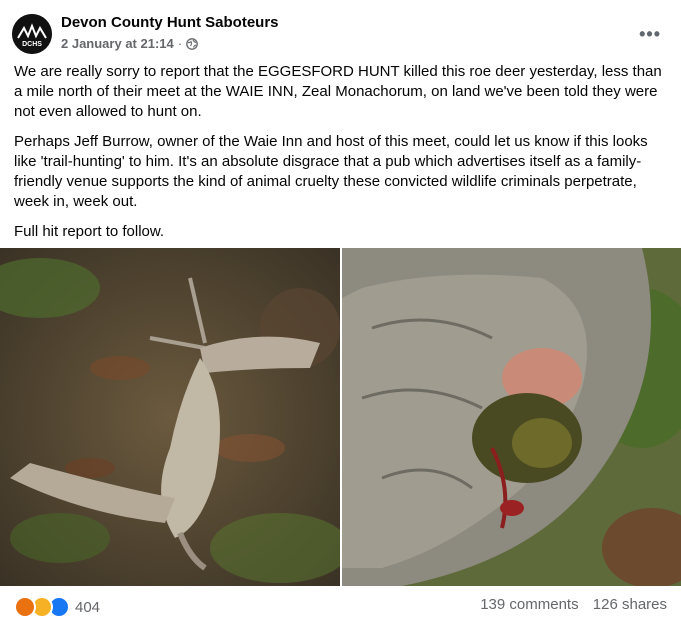 This screenshot has height=628, width=681. I want to click on globe-icon, so click(192, 45).